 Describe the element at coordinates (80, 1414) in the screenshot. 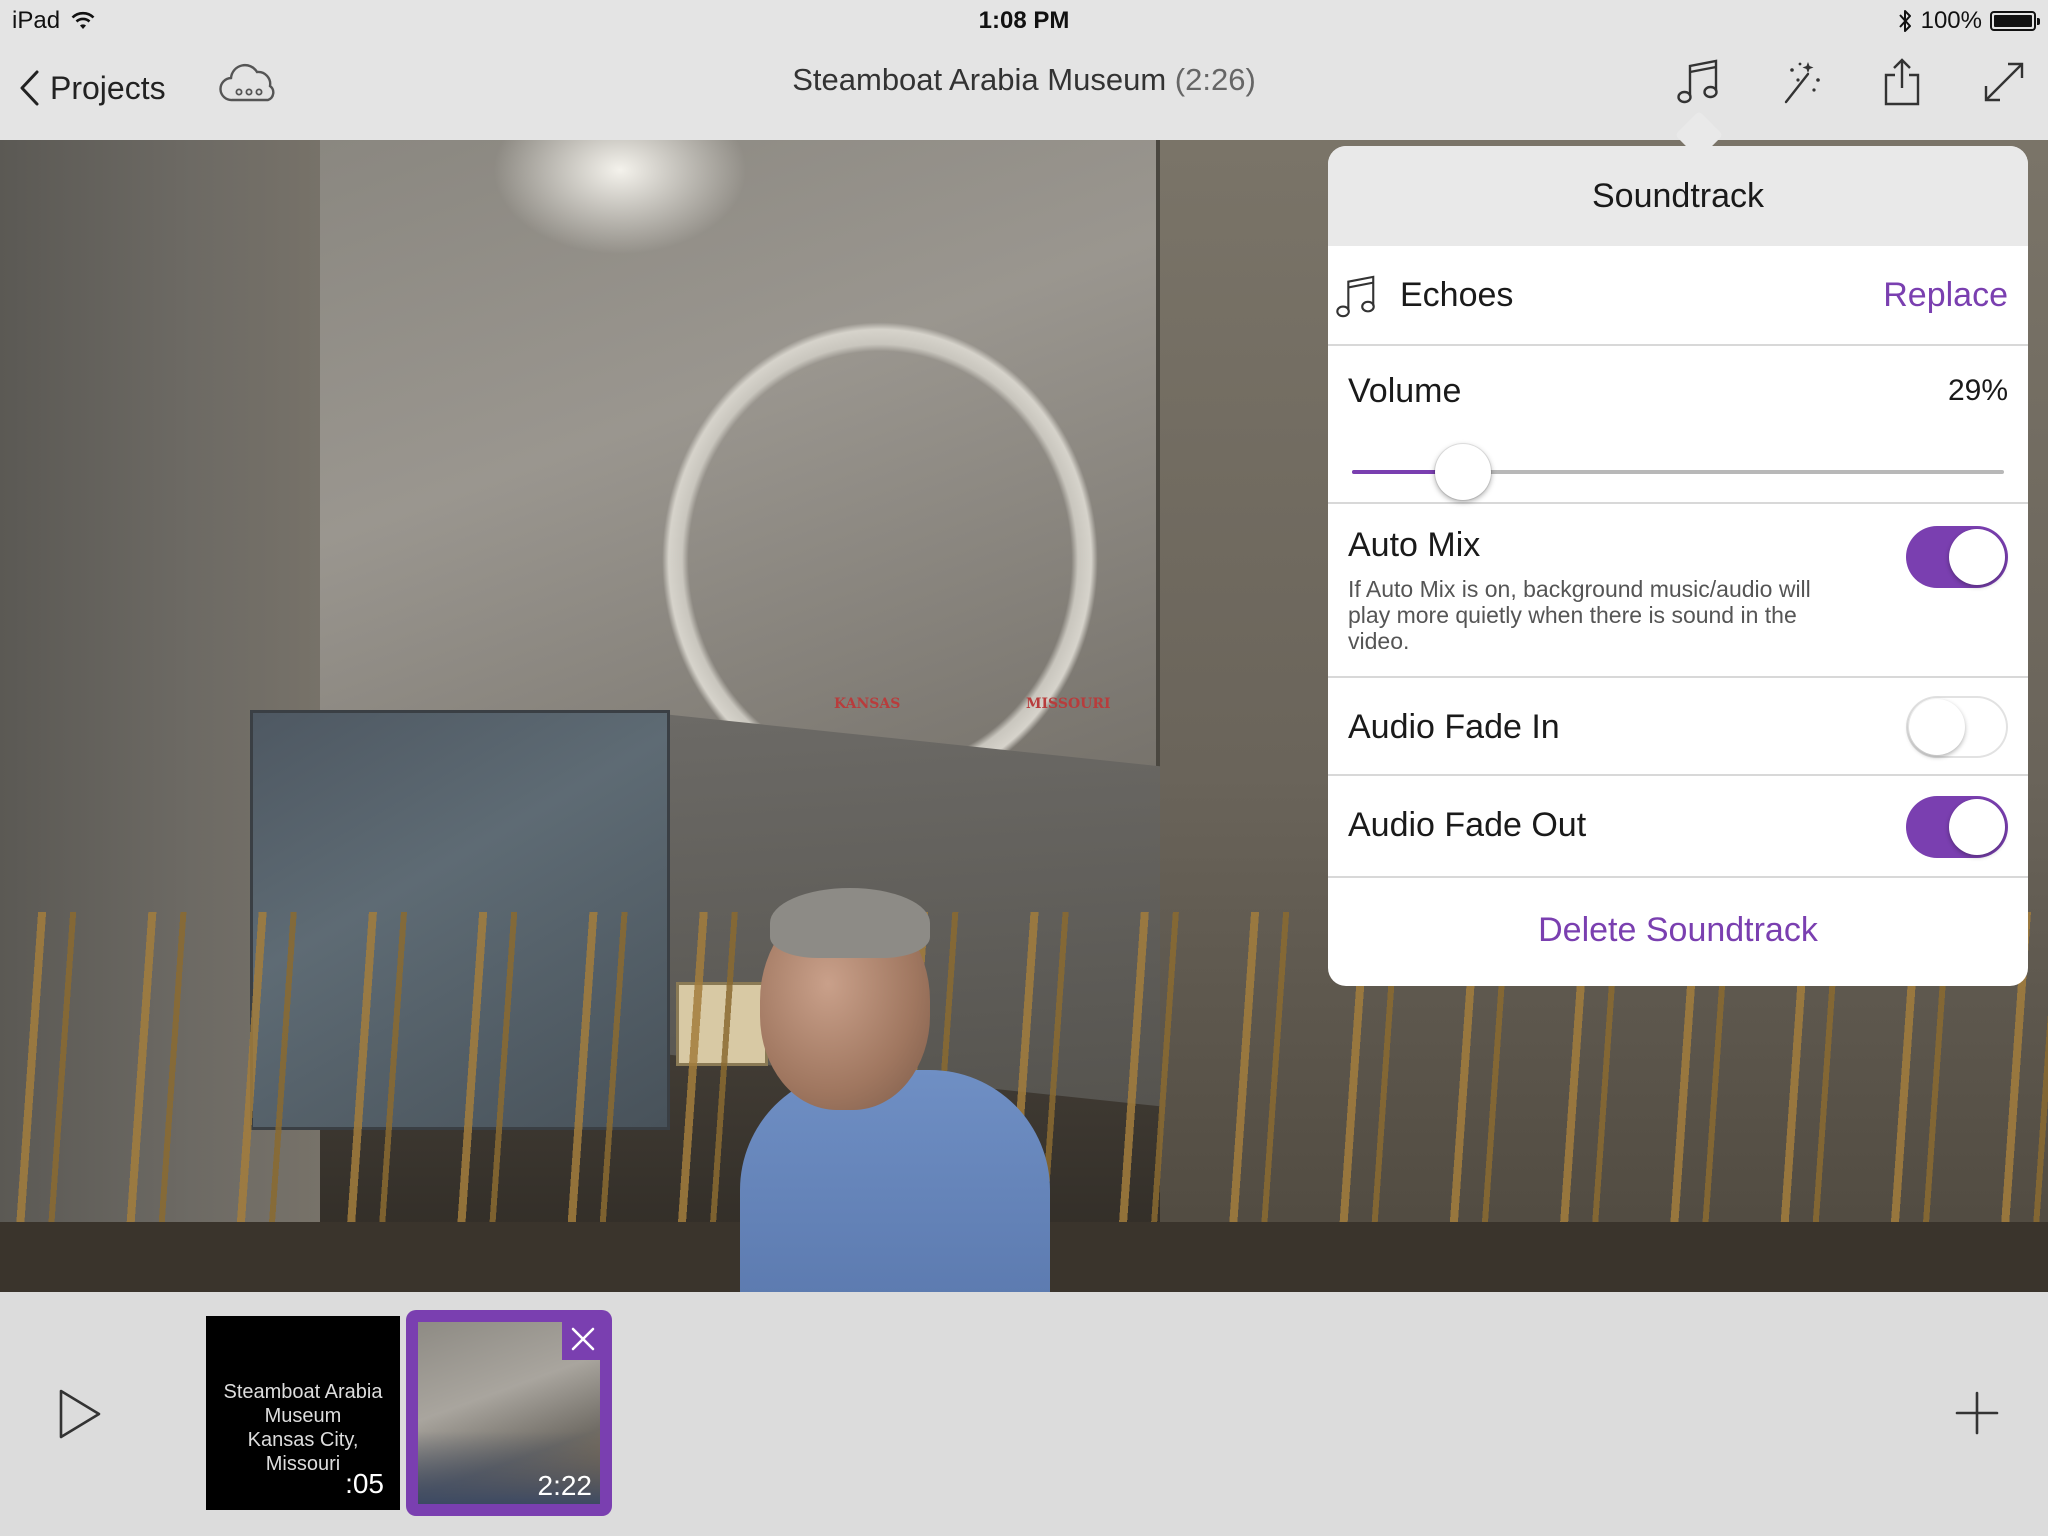

I see `play-icon` at that location.